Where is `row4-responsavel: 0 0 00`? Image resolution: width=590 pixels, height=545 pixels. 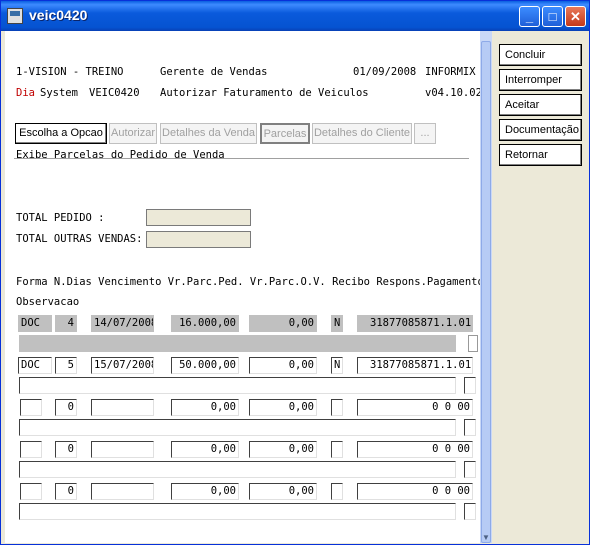
row4-responsavel: 0 0 00 is located at coordinates (415, 449).